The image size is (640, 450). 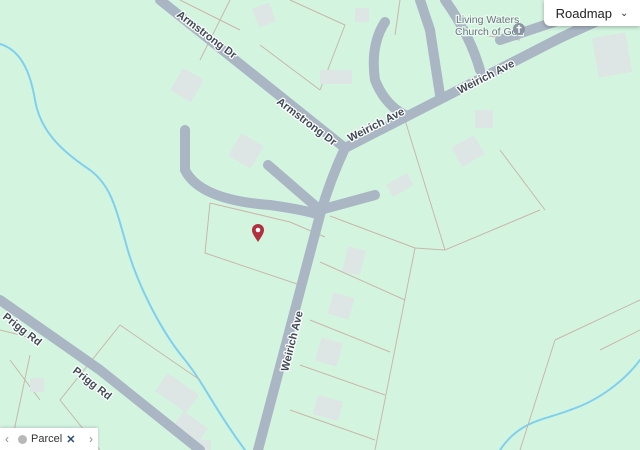 I want to click on close-icon: ✕, so click(x=70, y=439).